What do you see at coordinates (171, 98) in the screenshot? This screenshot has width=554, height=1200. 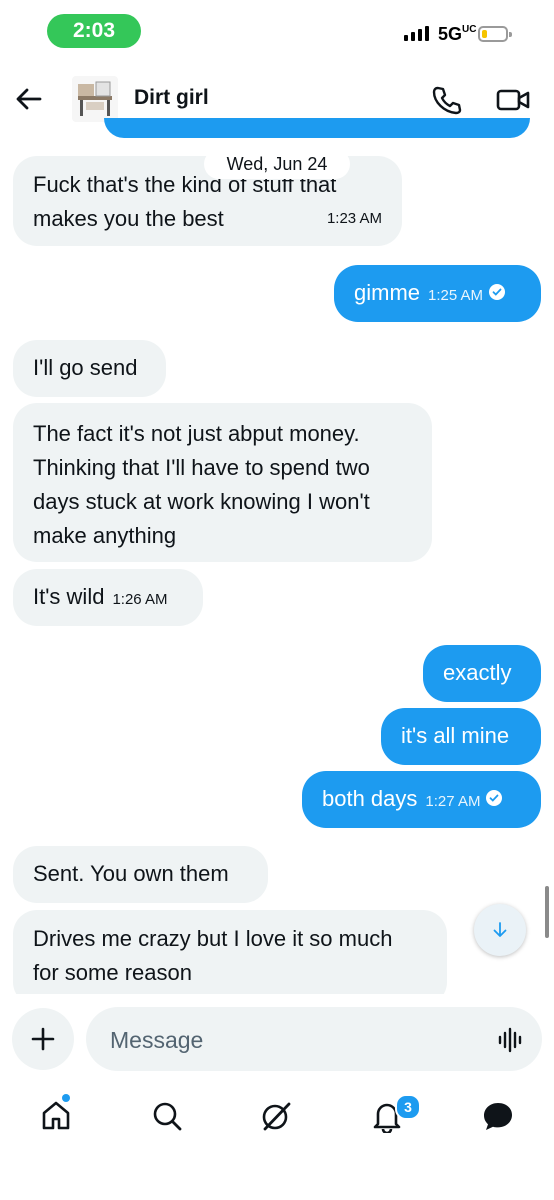 I see `contact-name: Dirt girl` at bounding box center [171, 98].